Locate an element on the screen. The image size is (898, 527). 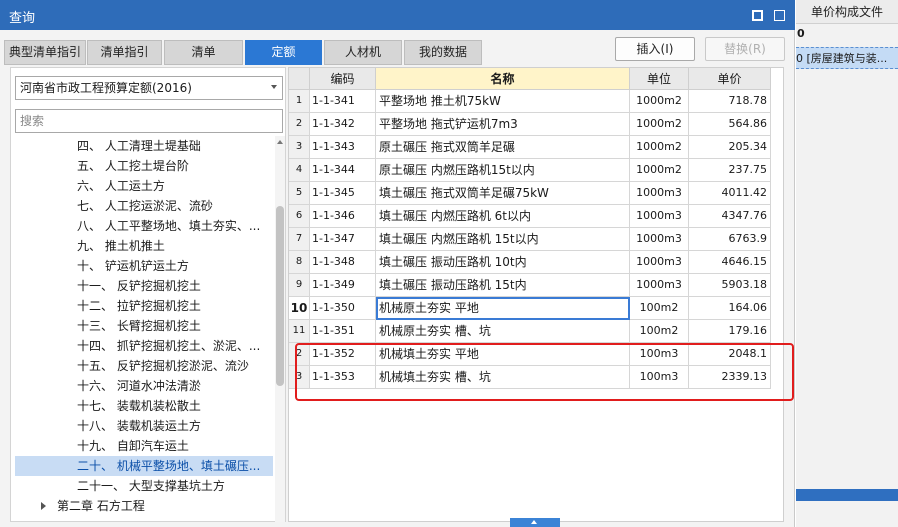
code-cell: 1-1-350 is located at coordinates (343, 308).